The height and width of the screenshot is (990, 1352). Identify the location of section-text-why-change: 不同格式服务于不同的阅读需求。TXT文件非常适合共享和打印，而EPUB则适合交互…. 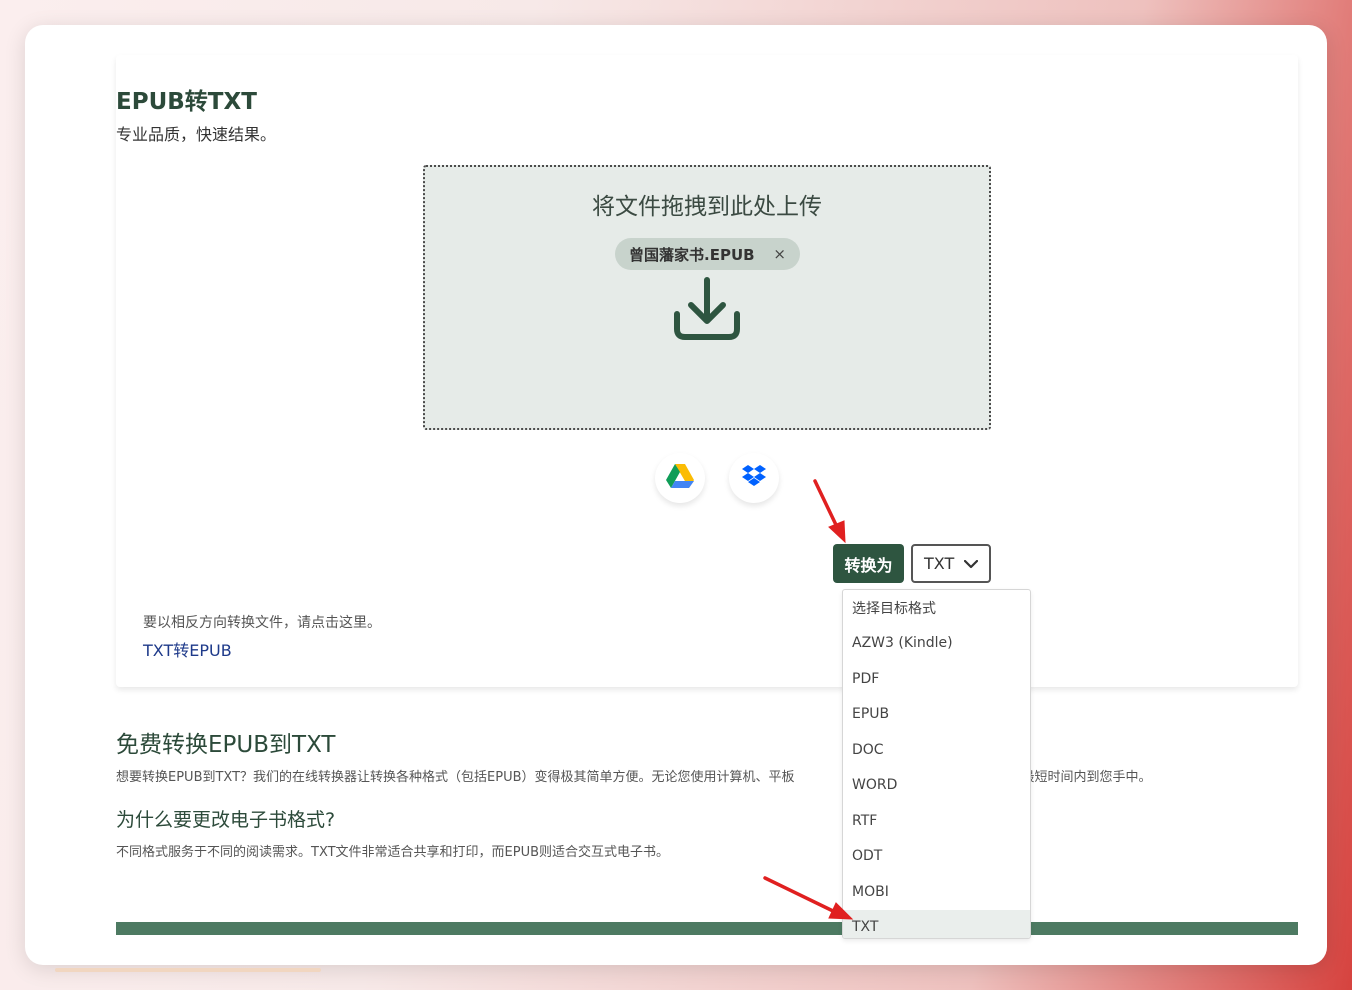
(393, 852).